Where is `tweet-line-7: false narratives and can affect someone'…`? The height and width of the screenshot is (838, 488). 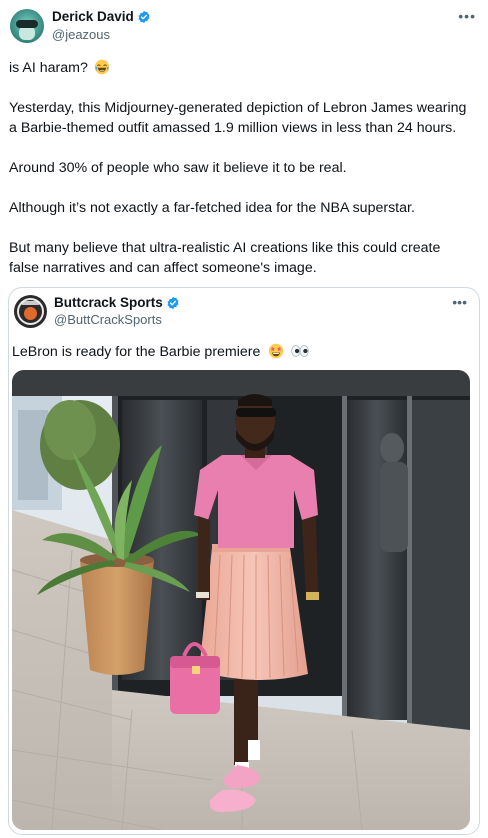 tweet-line-7: false narratives and can affect someone'… is located at coordinates (246, 268).